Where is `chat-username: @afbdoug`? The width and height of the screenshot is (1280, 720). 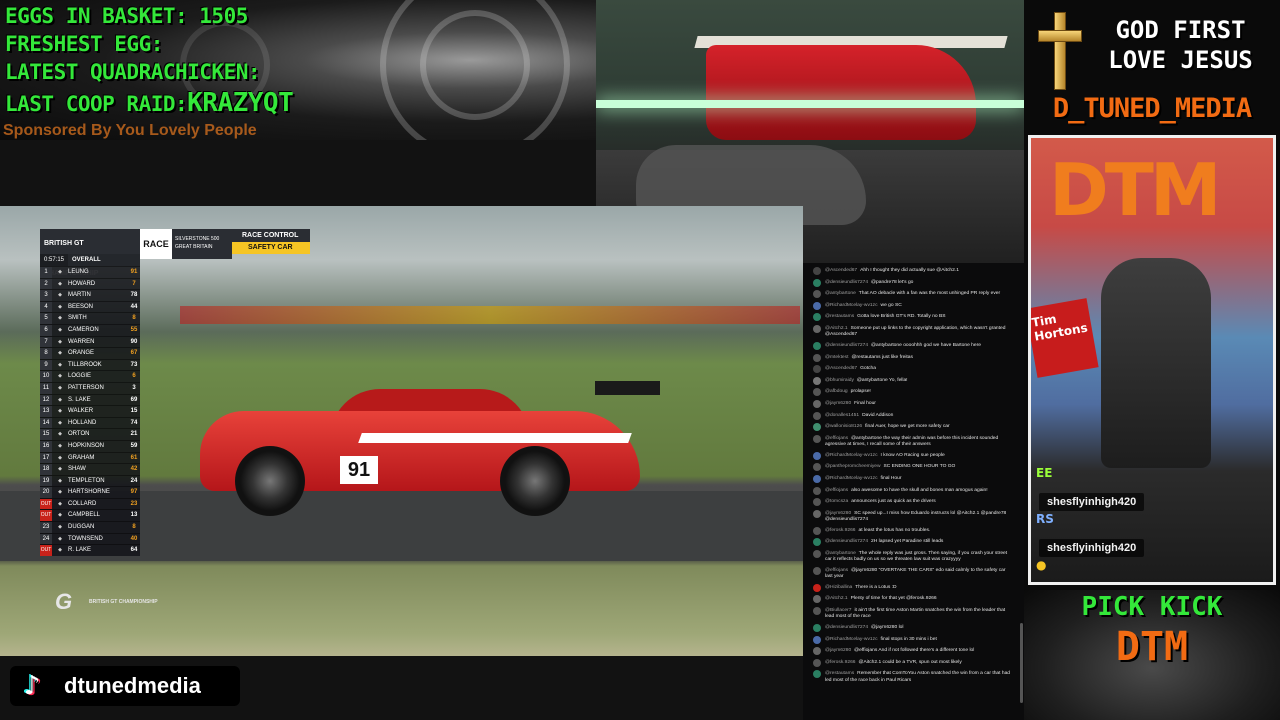 chat-username: @afbdoug is located at coordinates (836, 391).